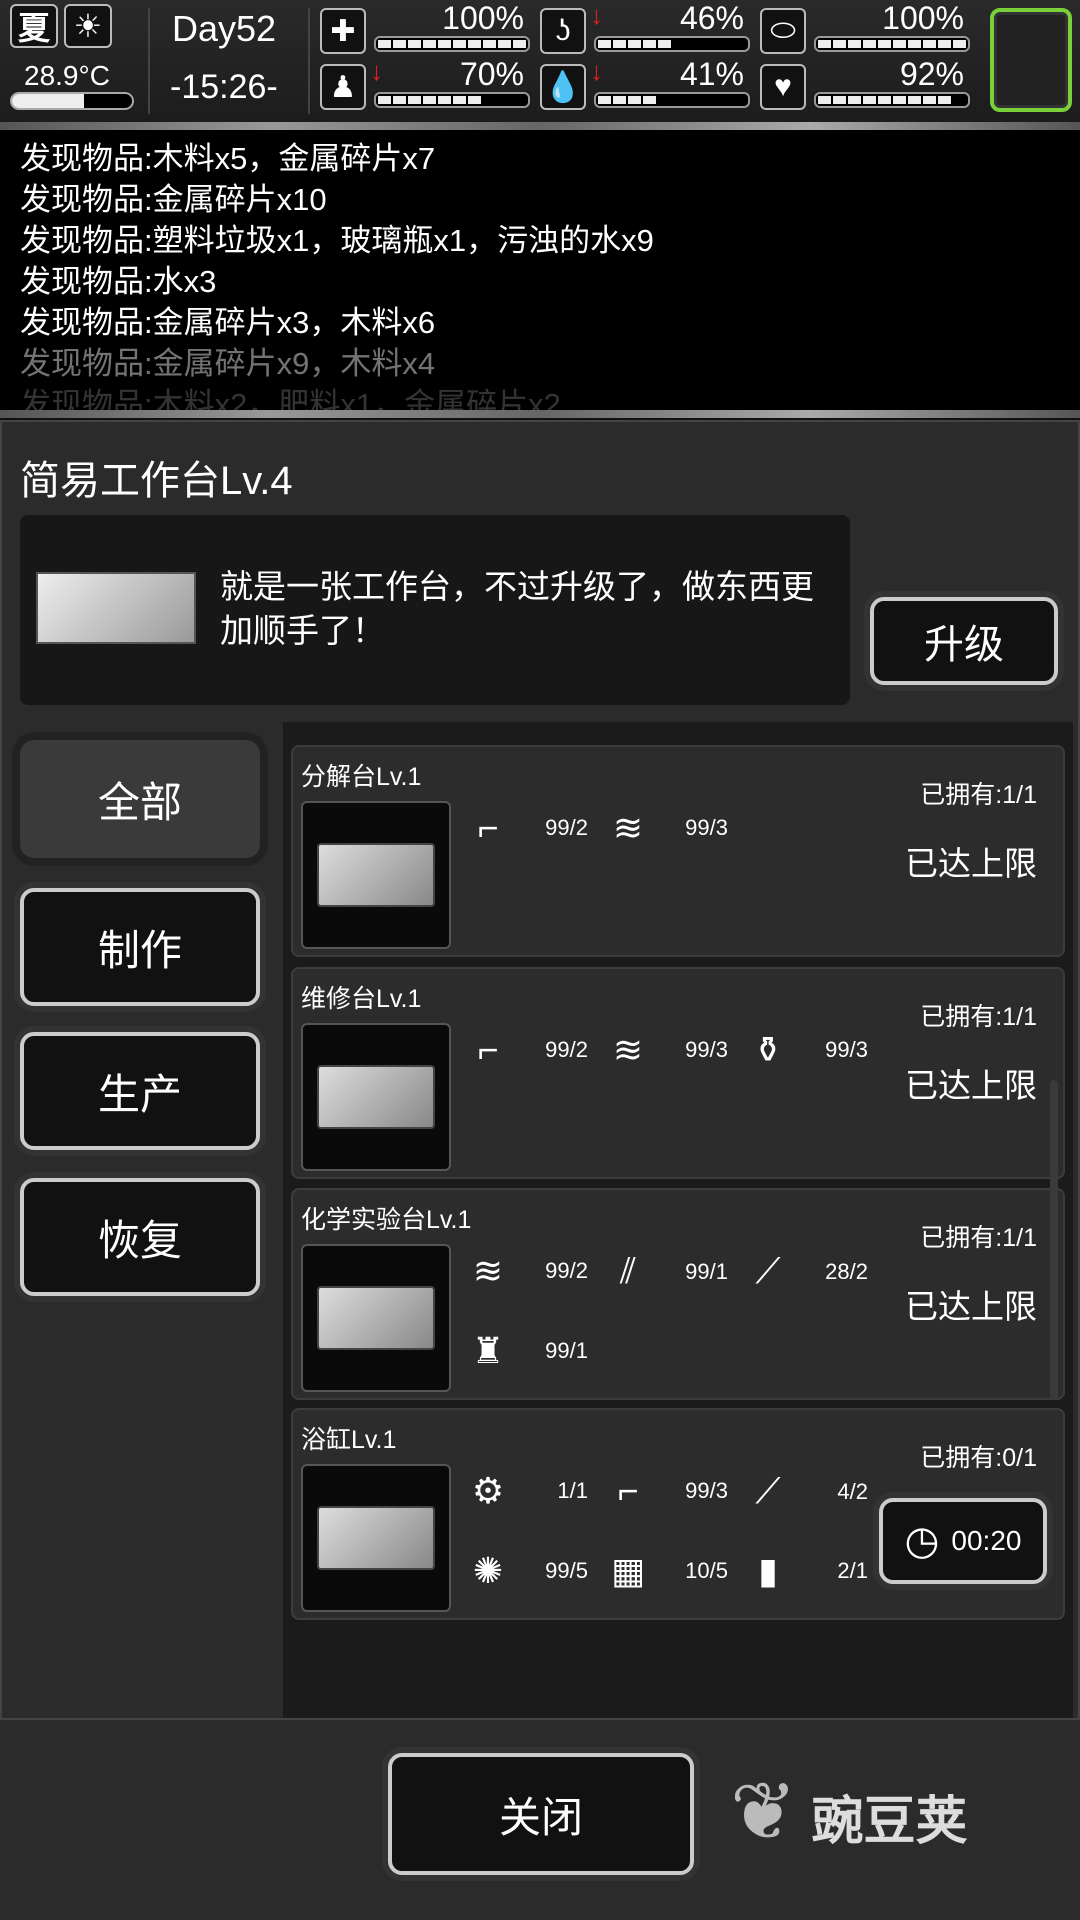 The image size is (1080, 1920). What do you see at coordinates (931, 74) in the screenshot?
I see `stat-mood-value: 92%` at bounding box center [931, 74].